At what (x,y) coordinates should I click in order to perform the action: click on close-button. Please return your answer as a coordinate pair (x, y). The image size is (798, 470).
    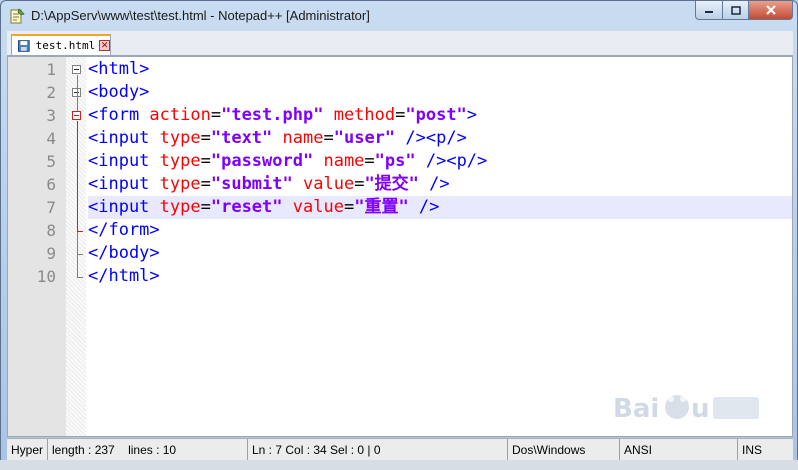
    Looking at the image, I should click on (771, 10).